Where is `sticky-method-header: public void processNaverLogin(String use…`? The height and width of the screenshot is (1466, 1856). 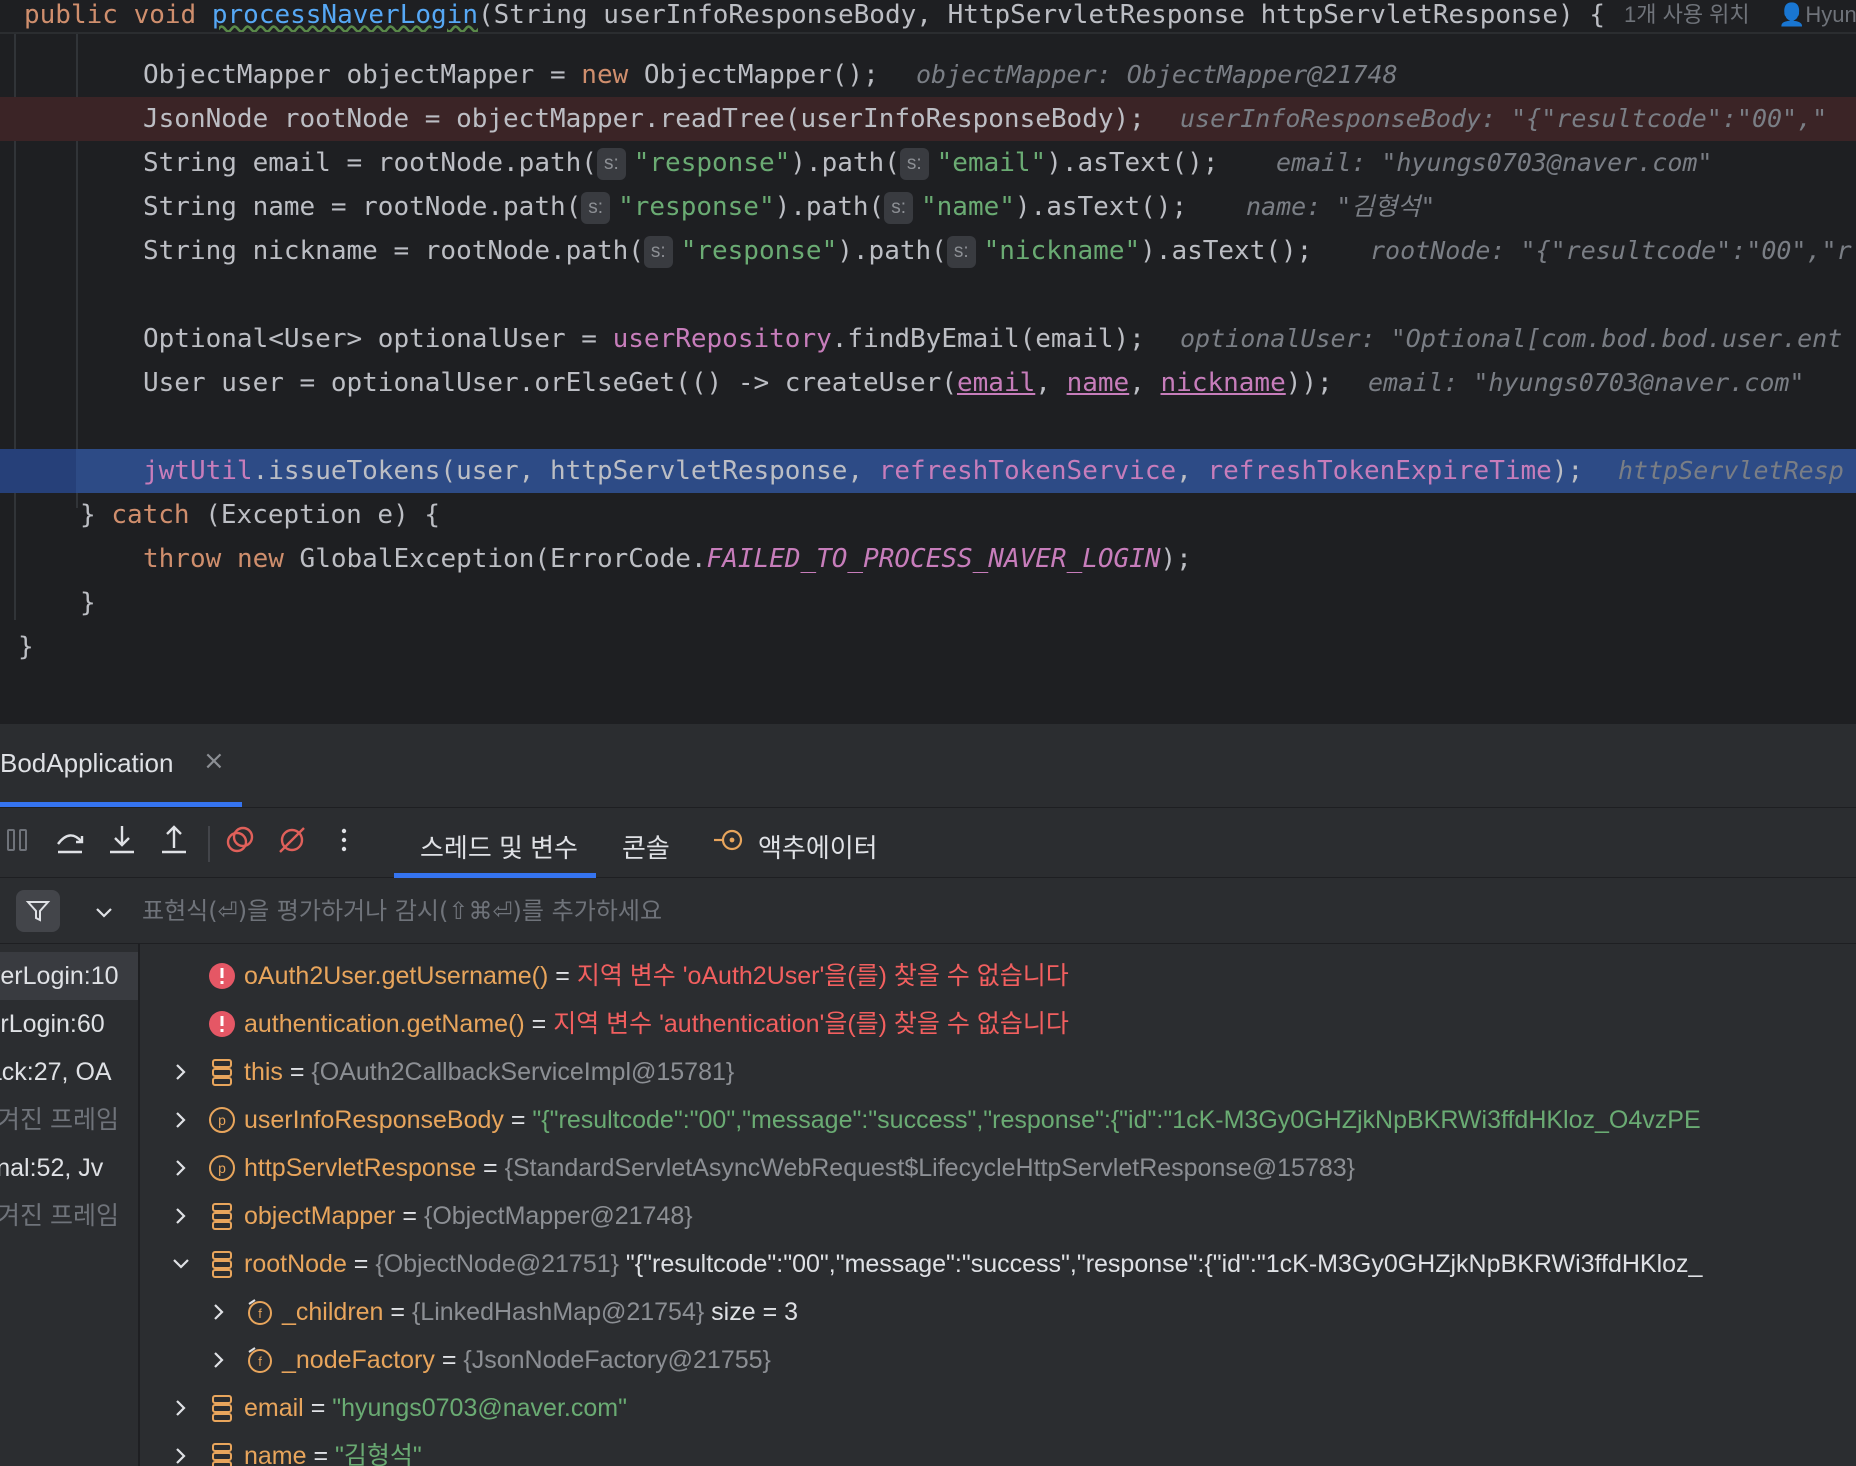 sticky-method-header: public void processNaverLogin(String use… is located at coordinates (928, 17).